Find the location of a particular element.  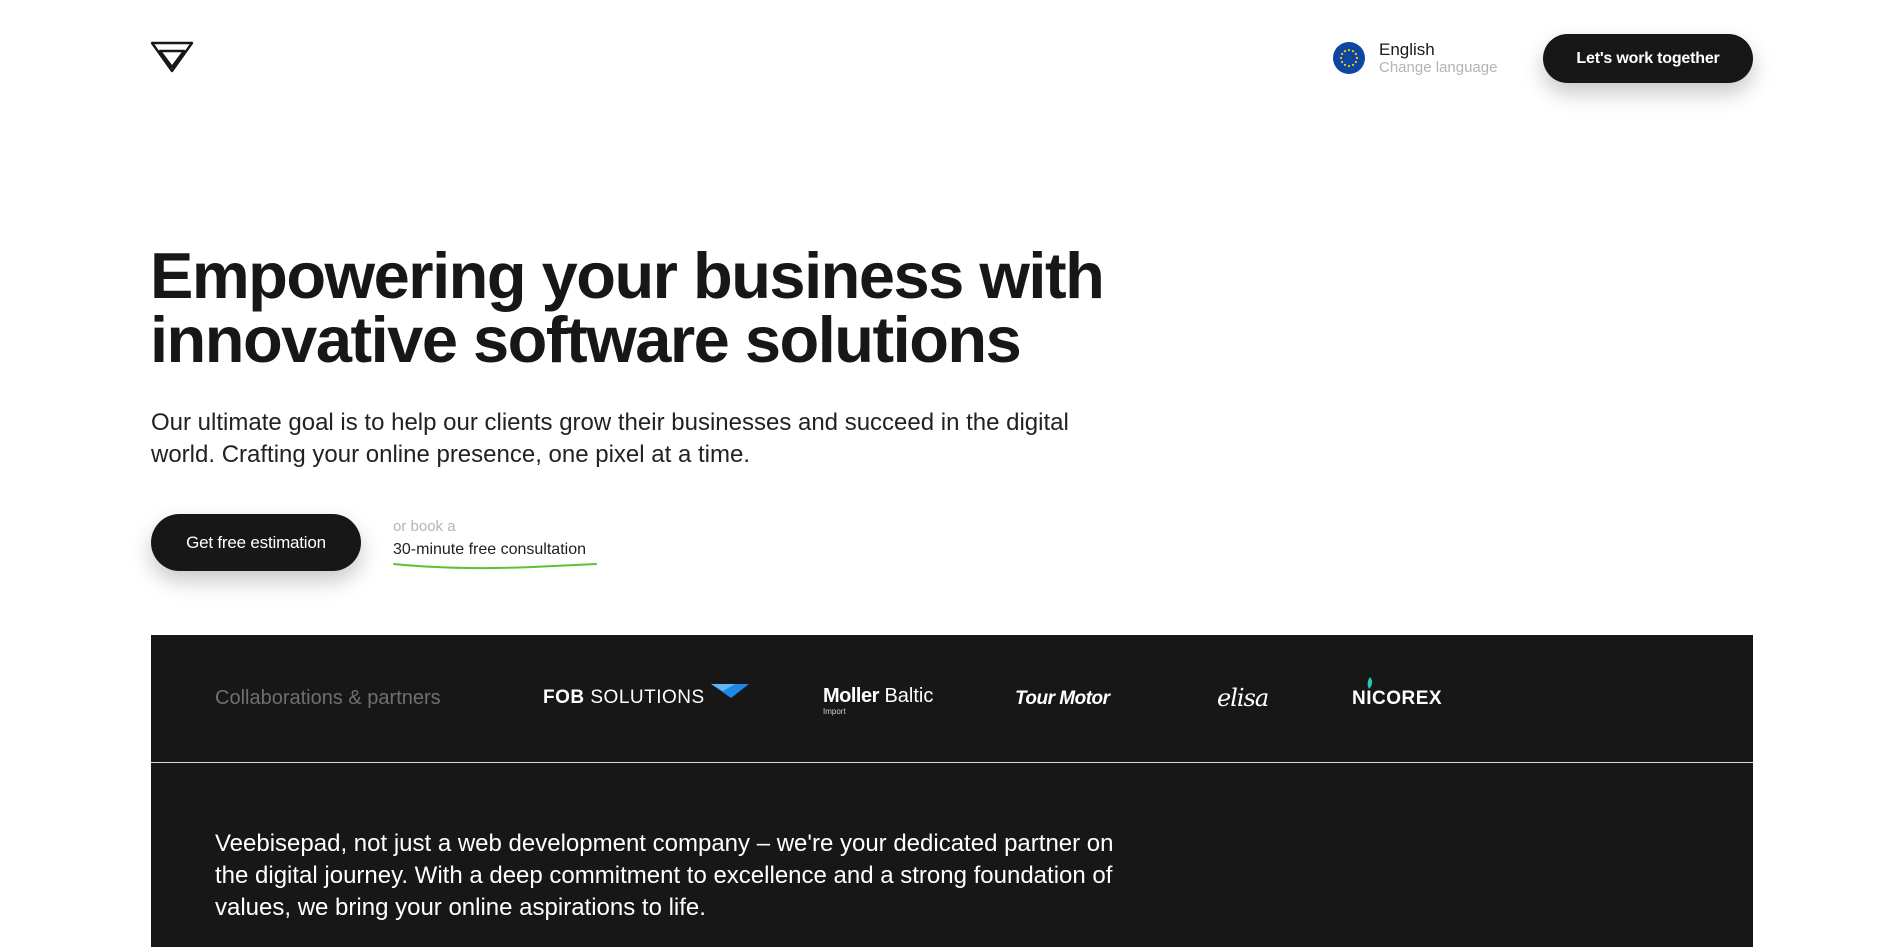

moller-logo-small: Import is located at coordinates (834, 711).